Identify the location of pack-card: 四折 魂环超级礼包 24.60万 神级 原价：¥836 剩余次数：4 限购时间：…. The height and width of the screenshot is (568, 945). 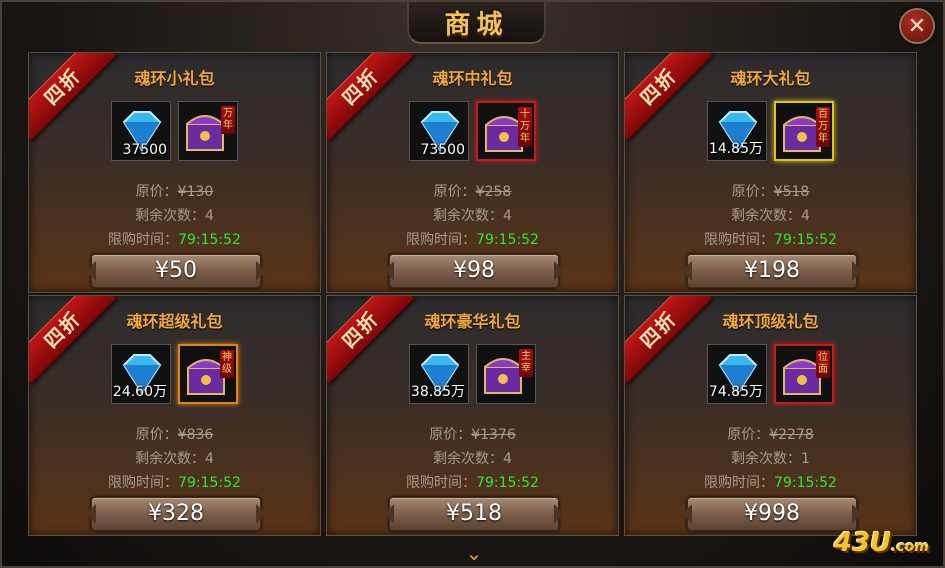
(174, 415).